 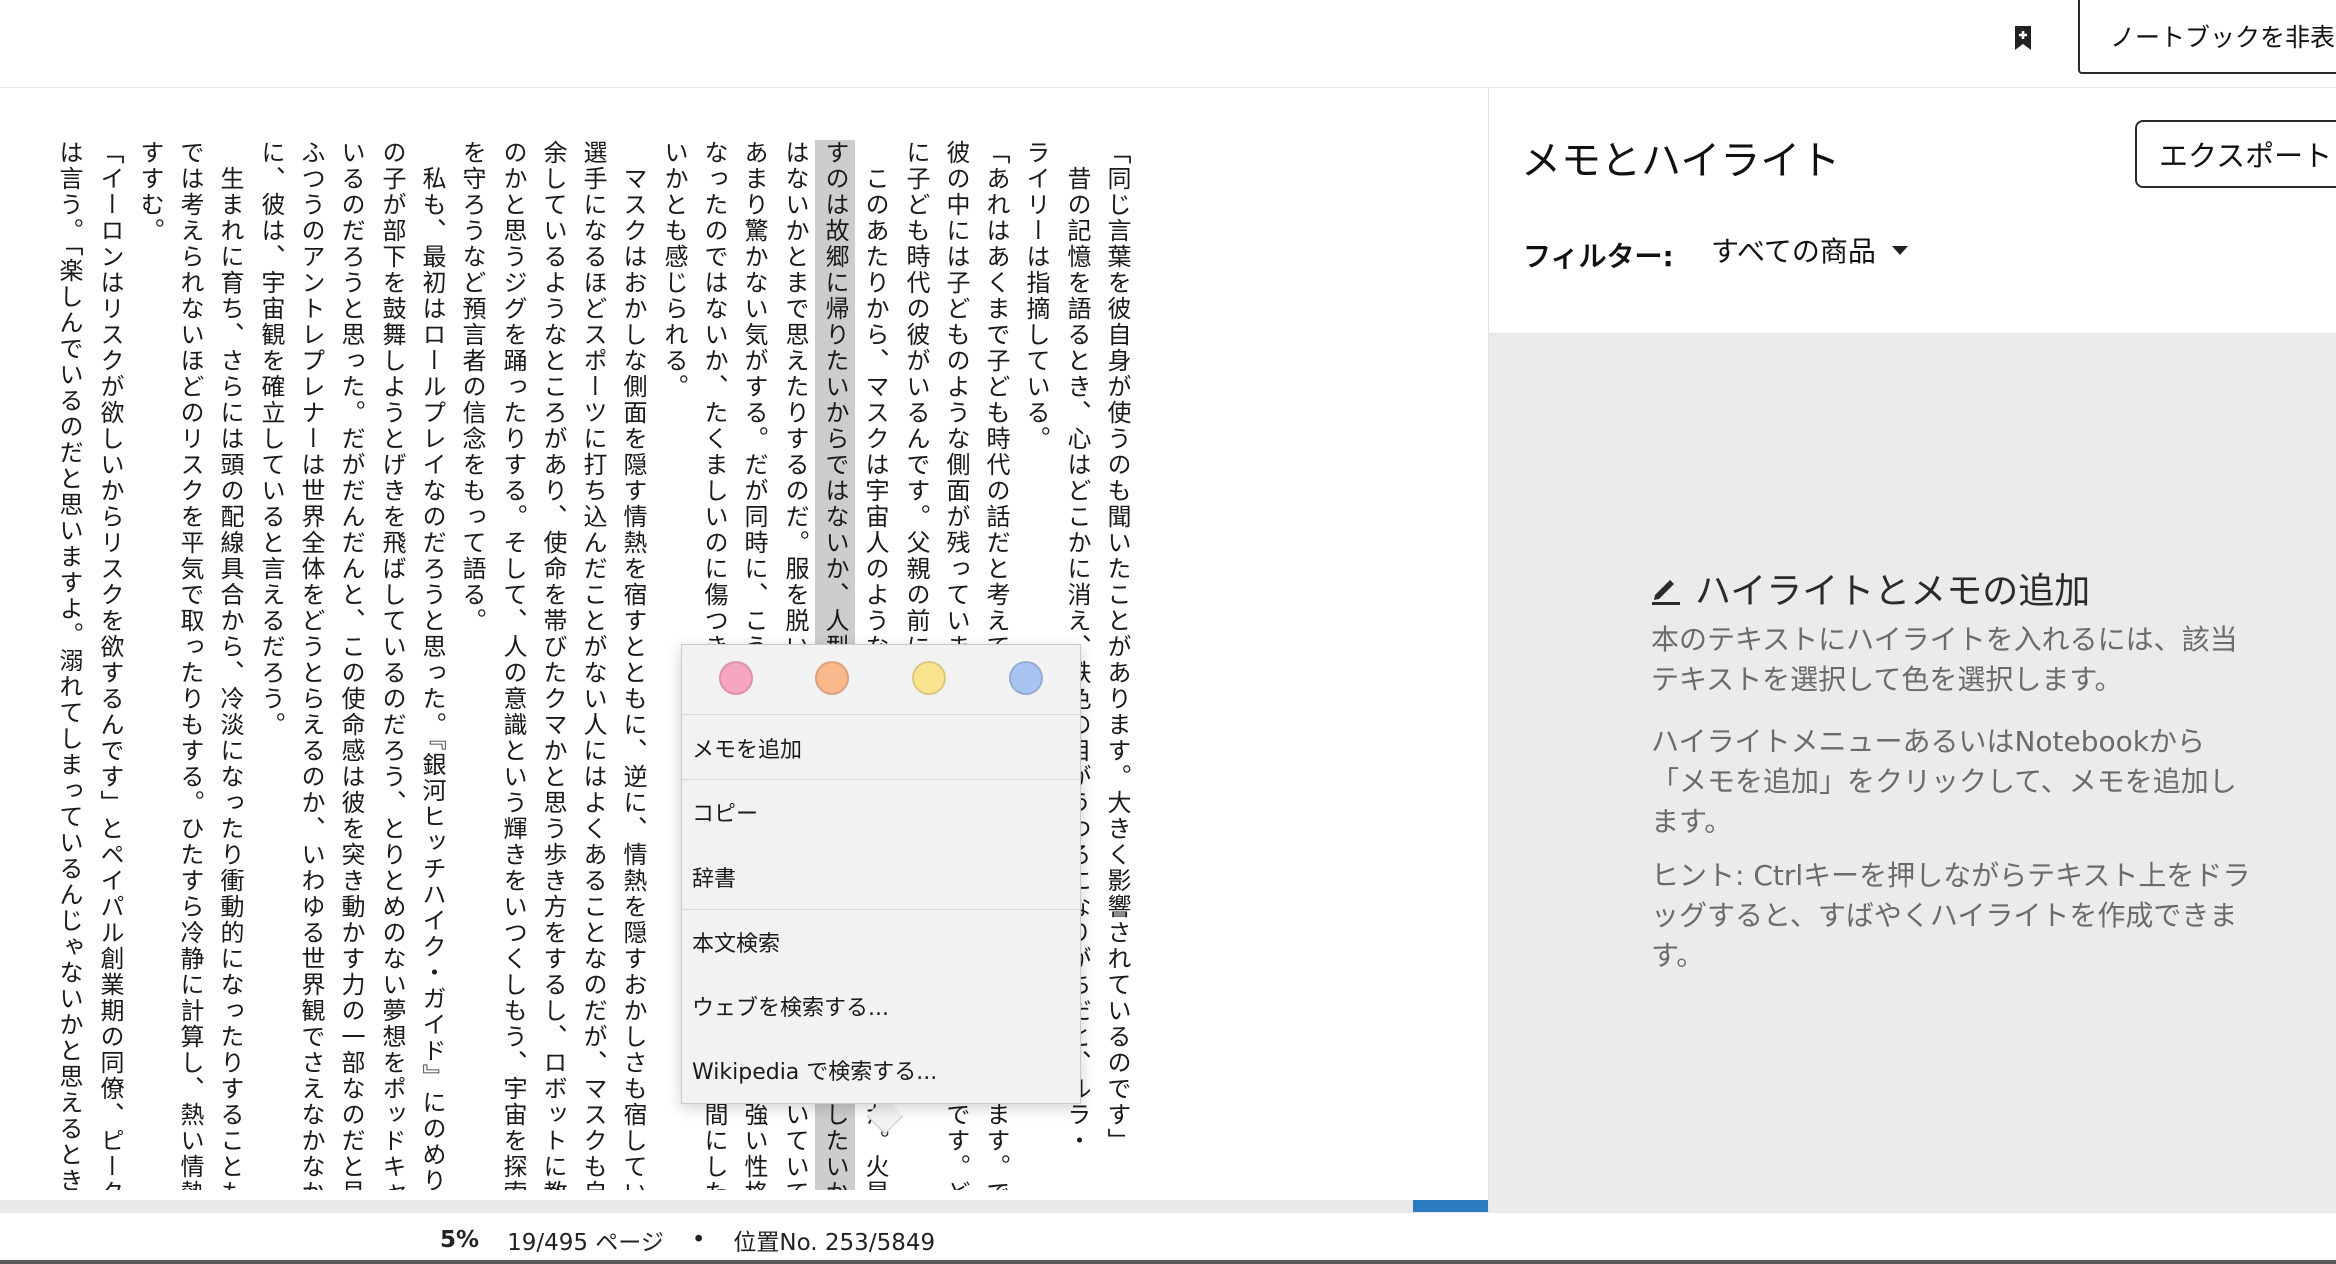 What do you see at coordinates (1893, 591) in the screenshot?
I see `empty-state-title: ハイライトとメモの追加` at bounding box center [1893, 591].